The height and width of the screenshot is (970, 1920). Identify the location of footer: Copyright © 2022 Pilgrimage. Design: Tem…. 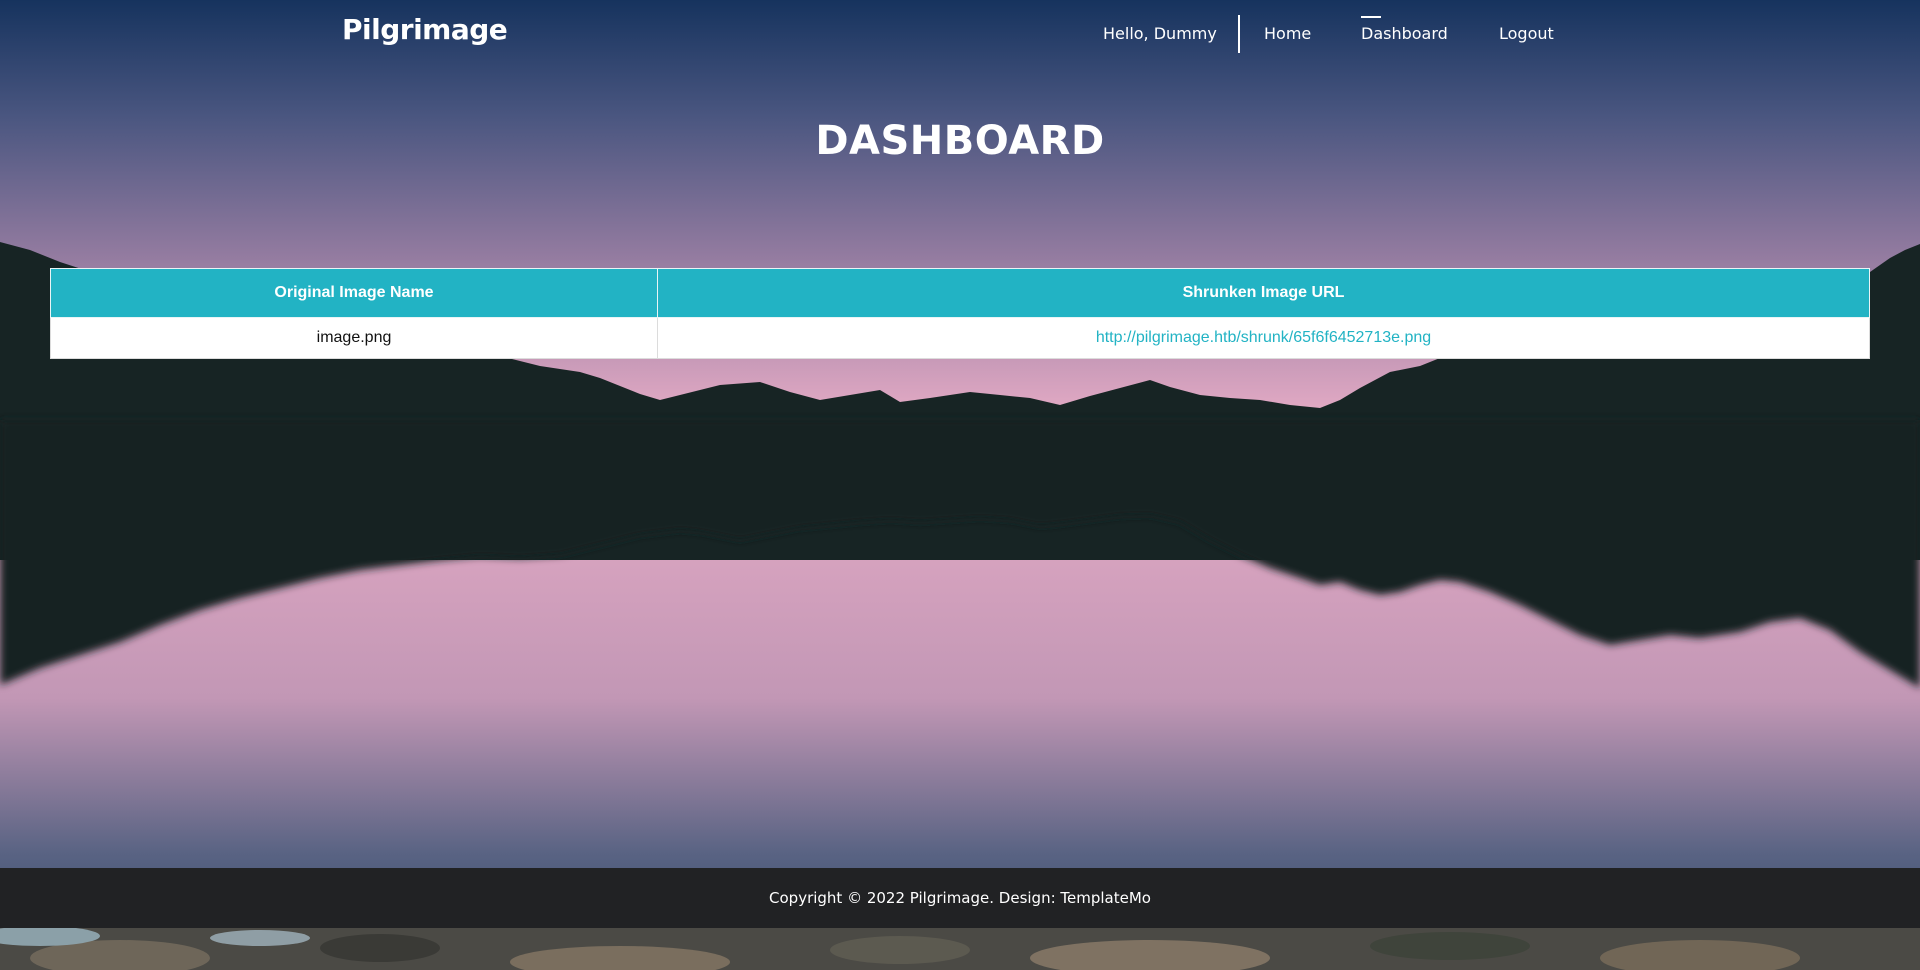
(960, 898).